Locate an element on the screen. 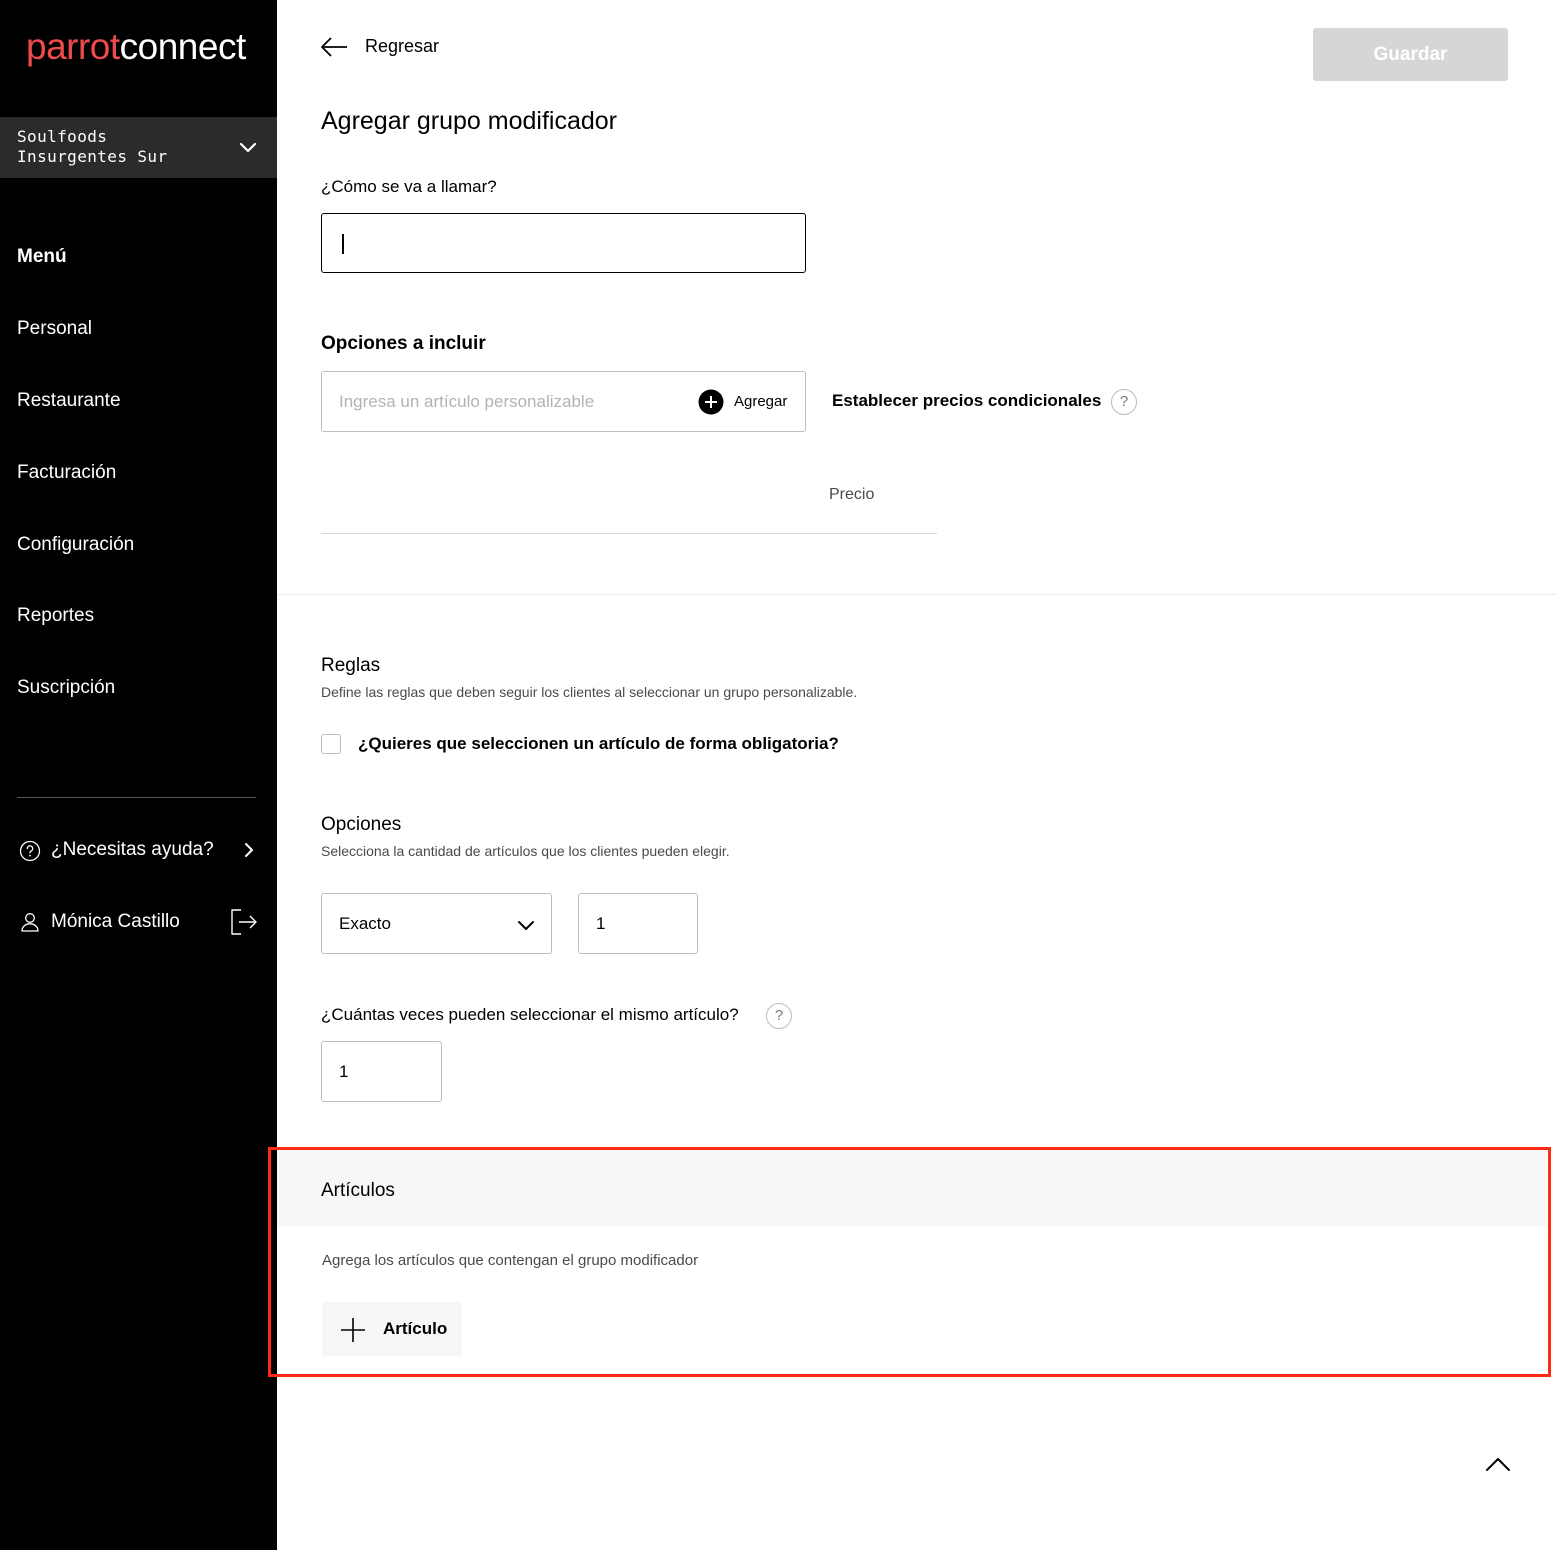 This screenshot has width=1556, height=1550. arrow-left-icon is located at coordinates (334, 47).